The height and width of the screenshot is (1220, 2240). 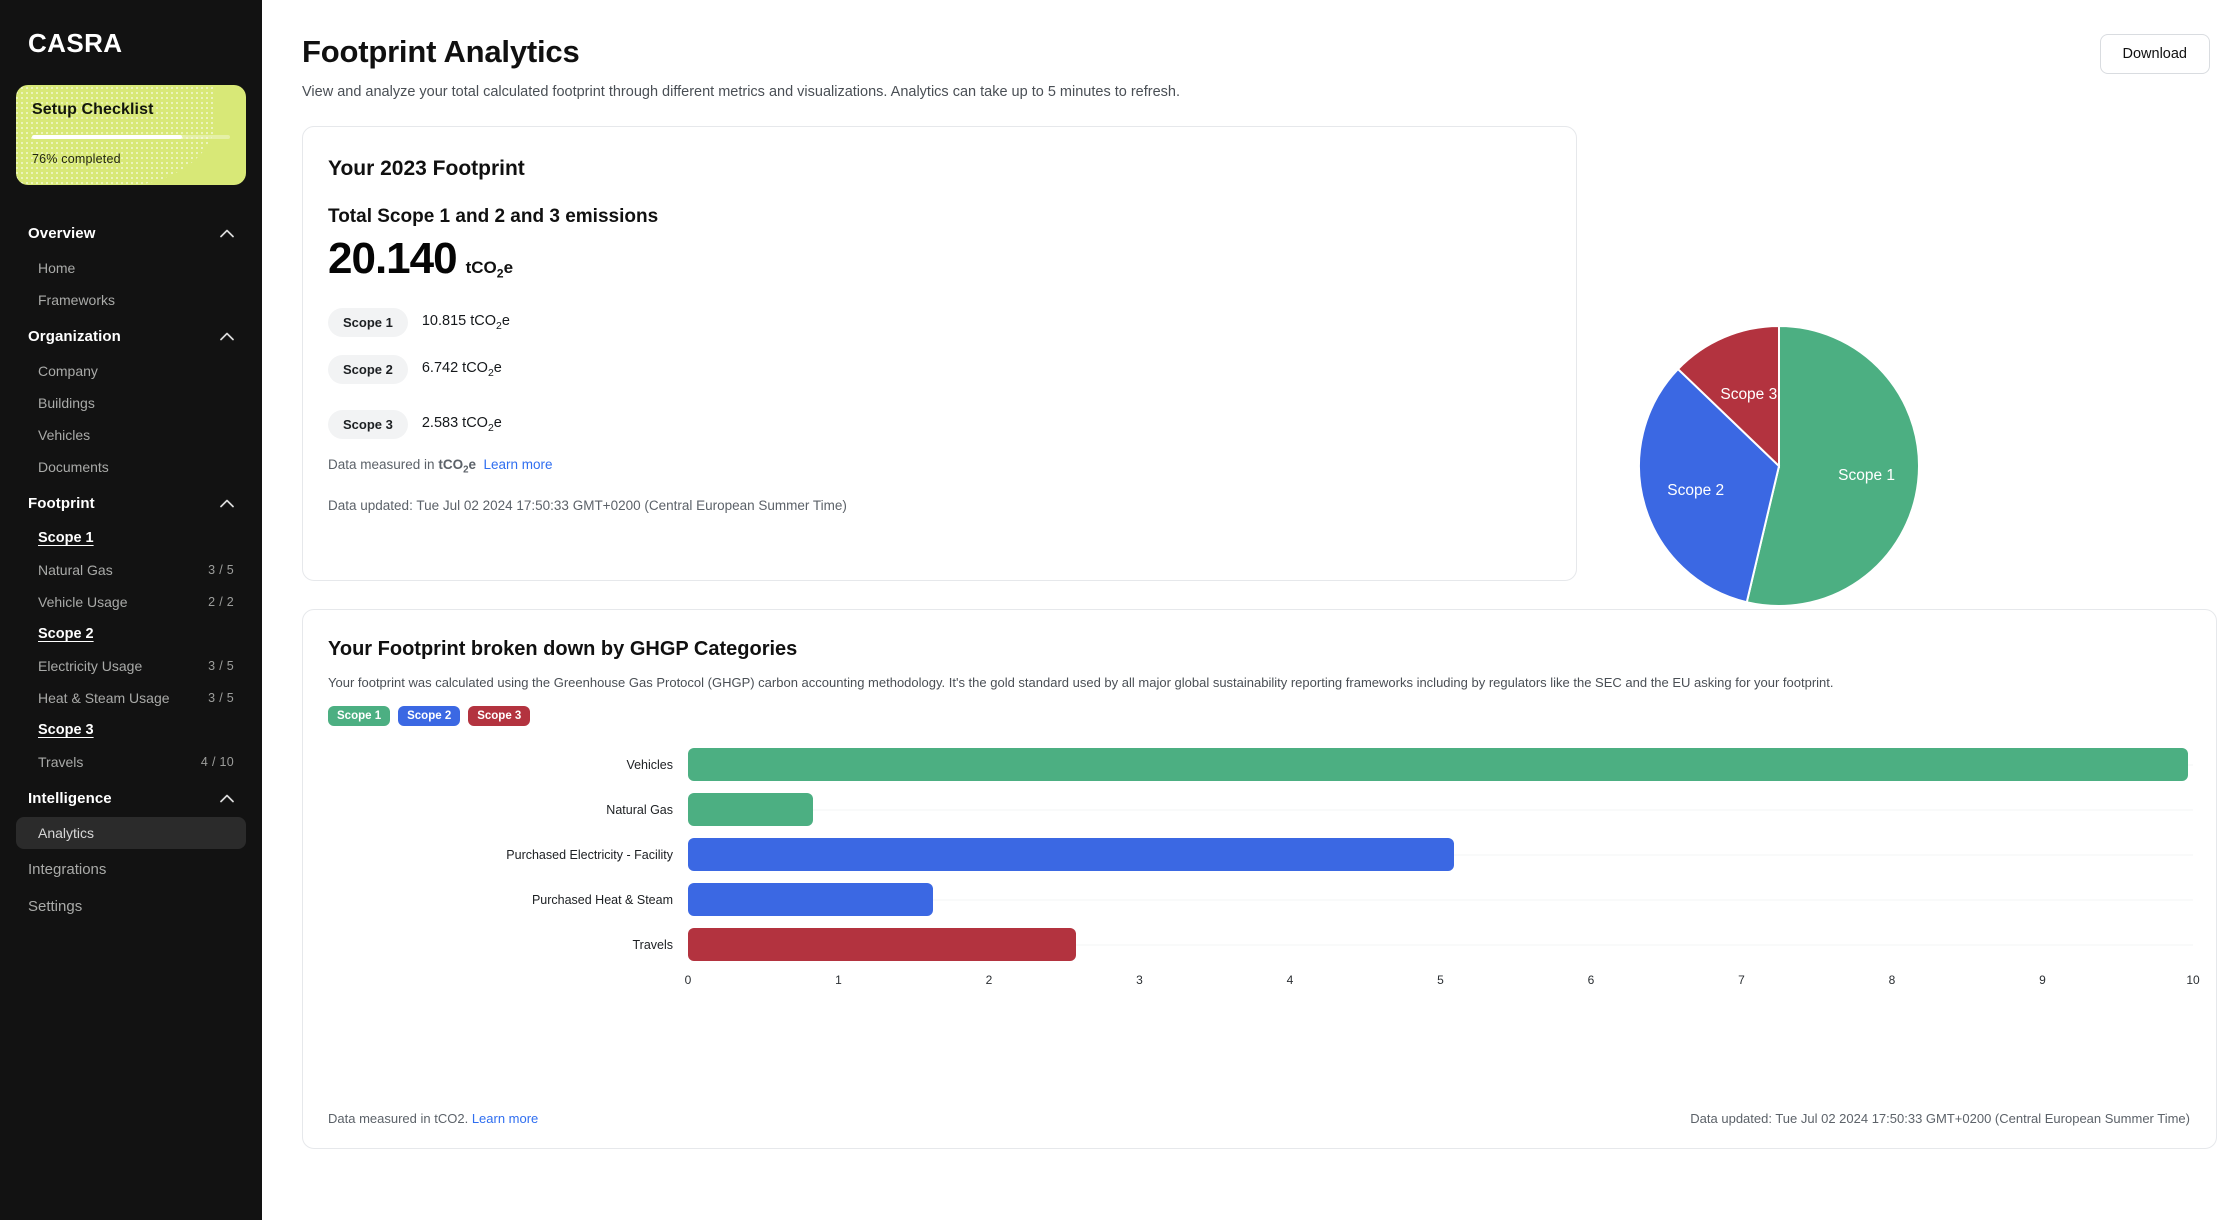 What do you see at coordinates (1264, 986) in the screenshot?
I see `bar-chart-x-axis: 0 1 2 3 4 5 6 7 8 9 10` at bounding box center [1264, 986].